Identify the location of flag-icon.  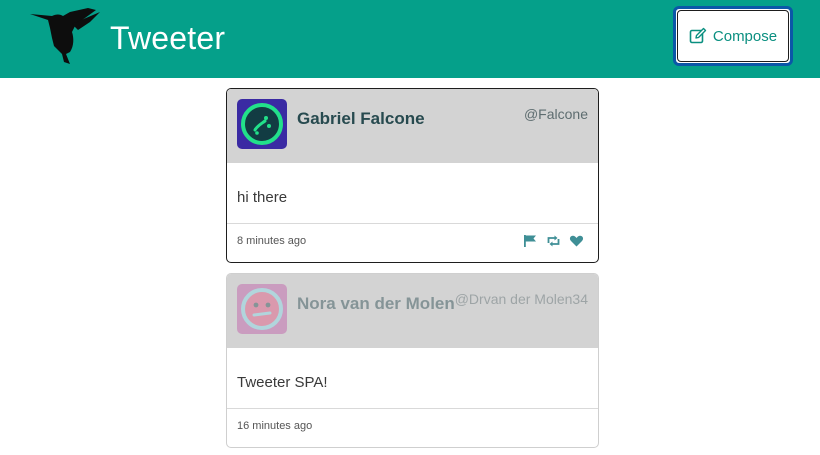
(530, 241).